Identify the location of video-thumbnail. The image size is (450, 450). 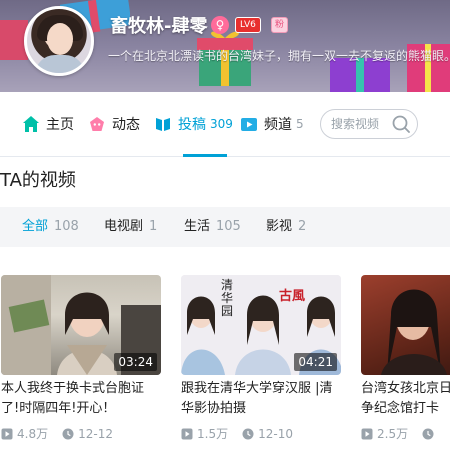
(405, 325).